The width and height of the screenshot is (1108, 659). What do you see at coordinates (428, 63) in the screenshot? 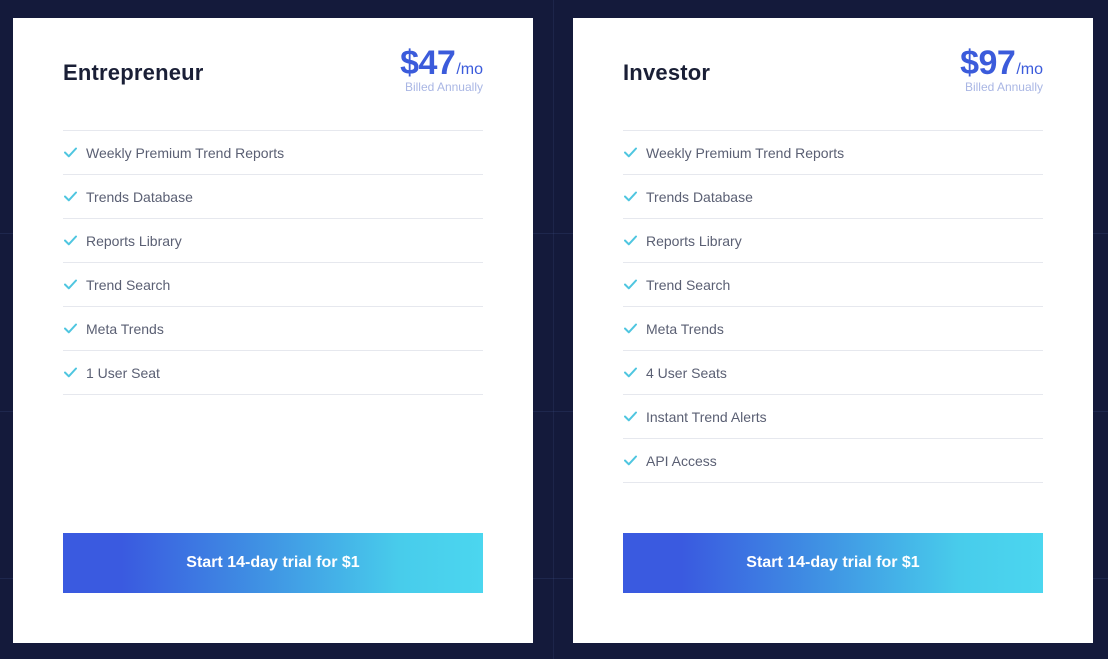
I see `plan-price: $47` at bounding box center [428, 63].